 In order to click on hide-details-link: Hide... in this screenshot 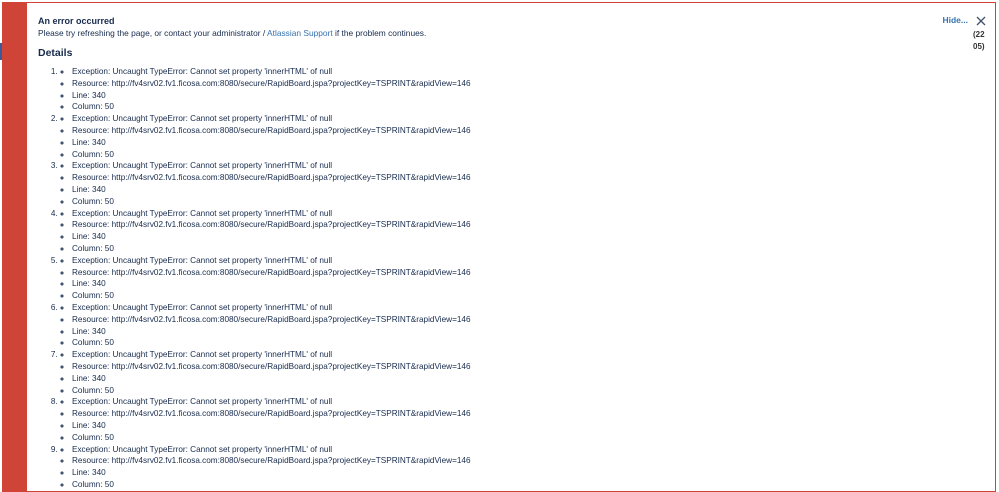, I will do `click(955, 20)`.